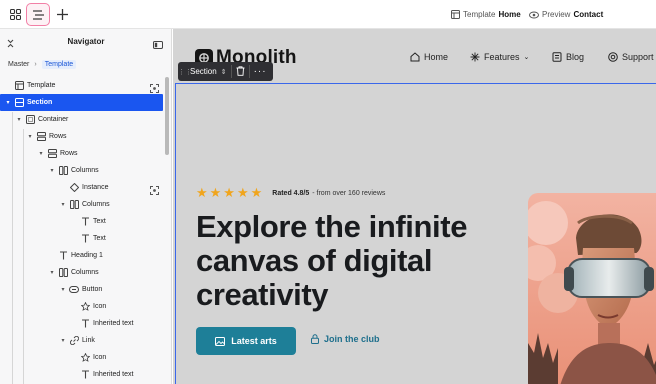 Image resolution: width=656 pixels, height=384 pixels. I want to click on preview-selector: Preview Contact, so click(566, 14).